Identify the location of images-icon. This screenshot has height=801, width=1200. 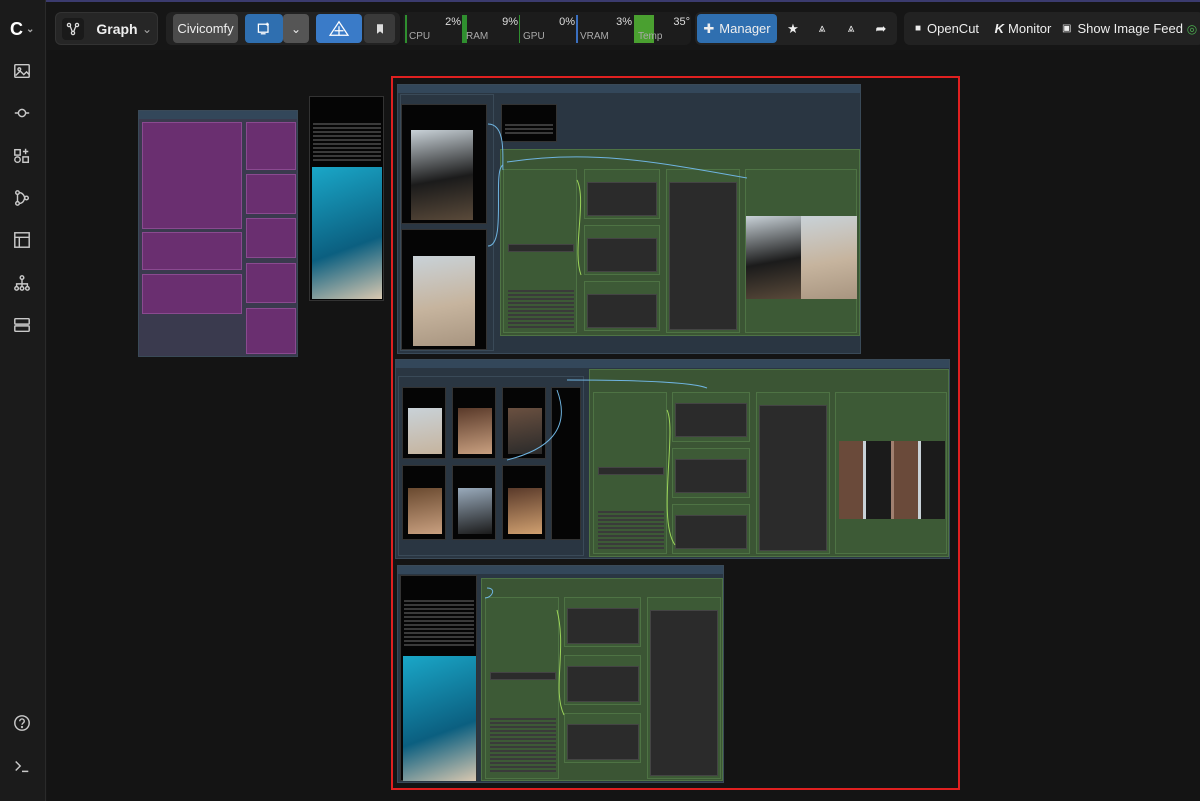
(22, 71).